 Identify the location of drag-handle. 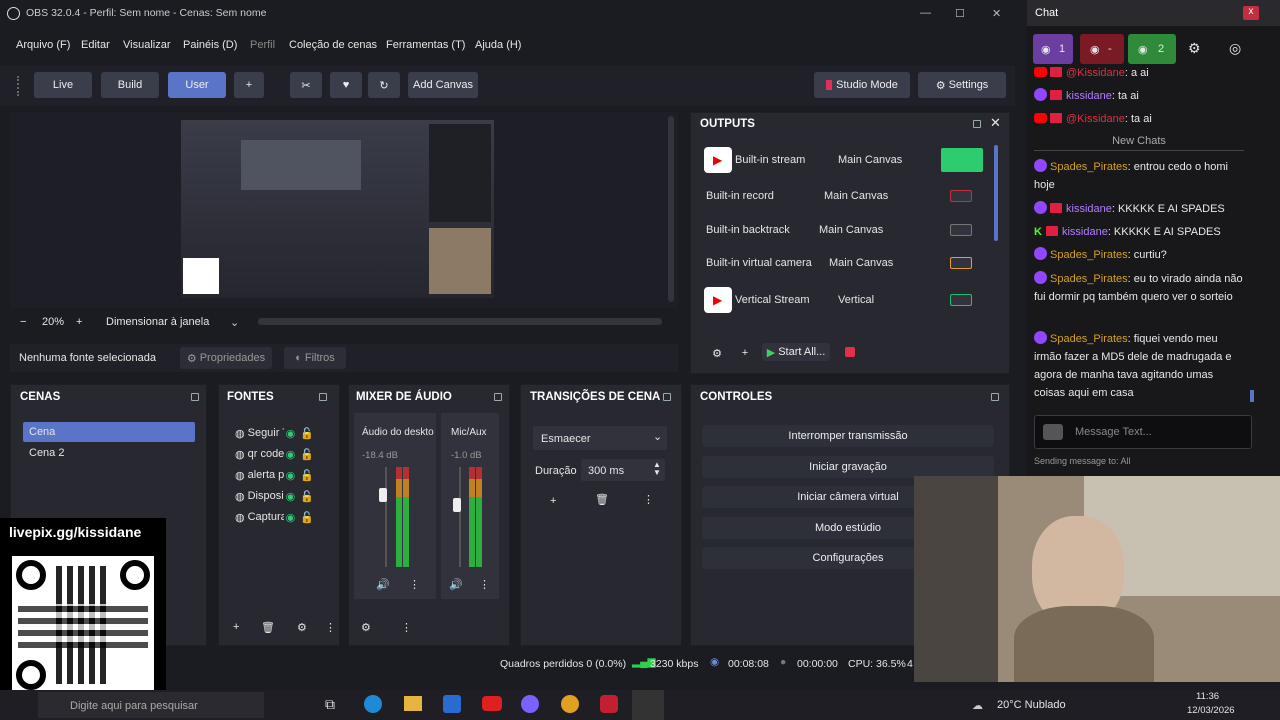
(19, 86).